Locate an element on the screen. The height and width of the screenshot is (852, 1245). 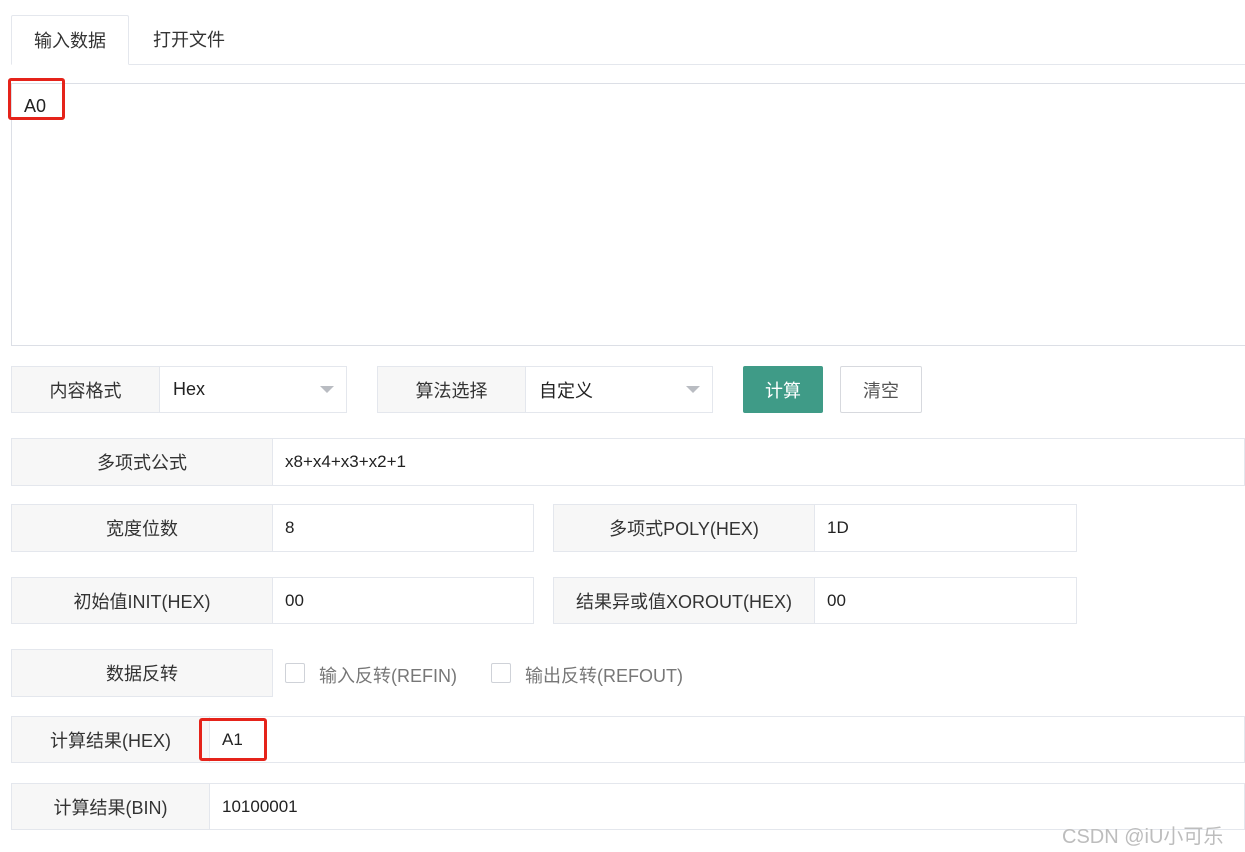
result-hex-output: A1 is located at coordinates (727, 739).